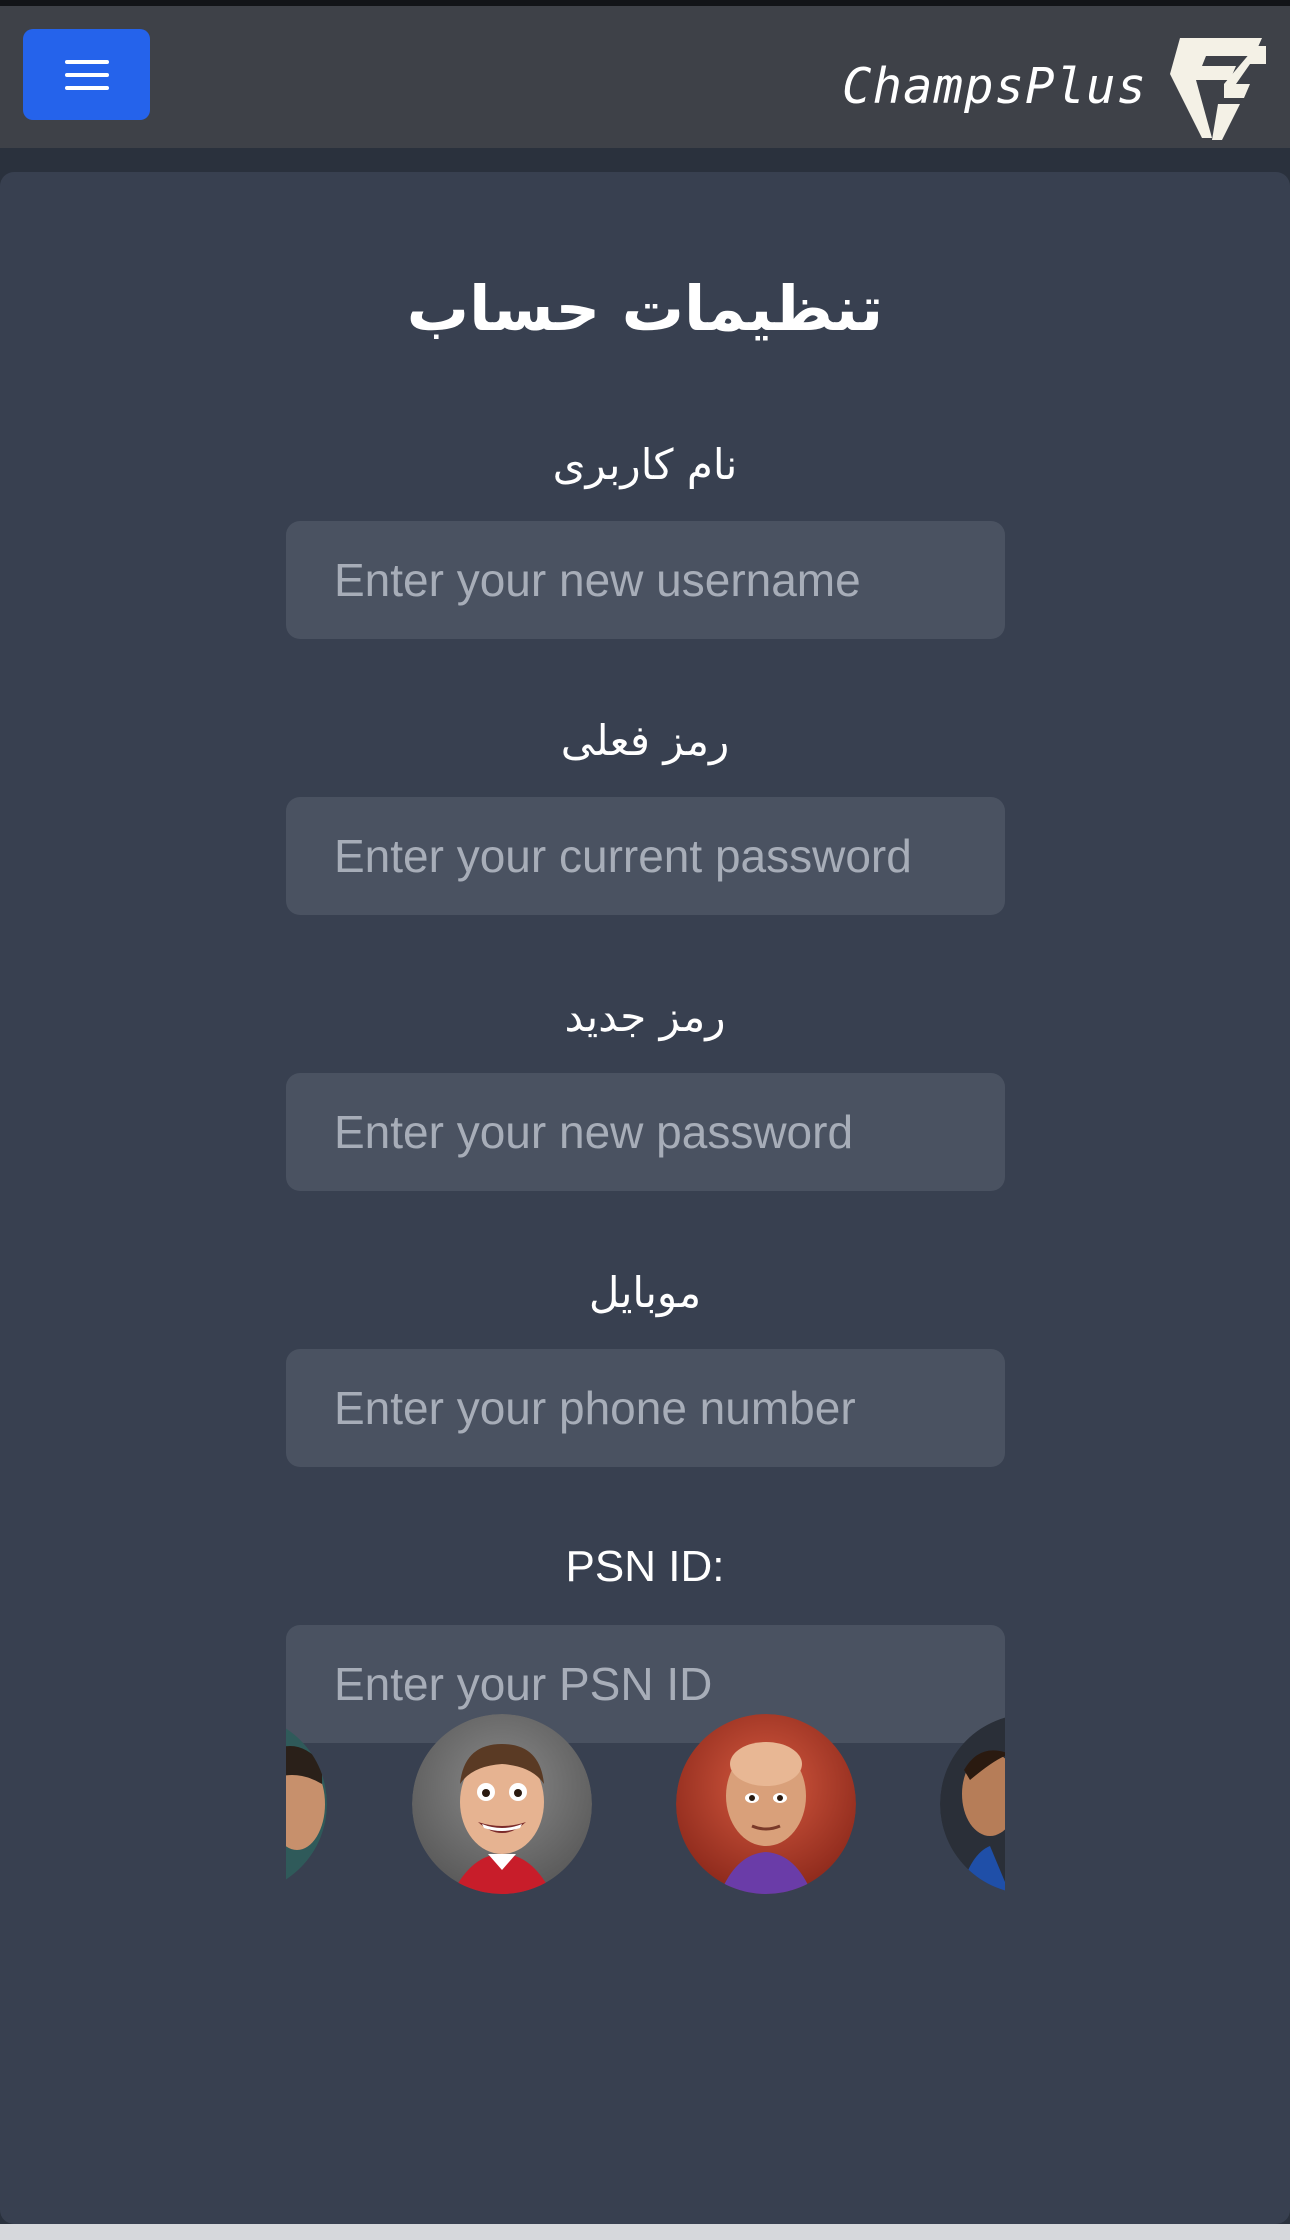 The width and height of the screenshot is (1290, 2240). What do you see at coordinates (645, 1016) in the screenshot?
I see `new-password-label: رمز جدید` at bounding box center [645, 1016].